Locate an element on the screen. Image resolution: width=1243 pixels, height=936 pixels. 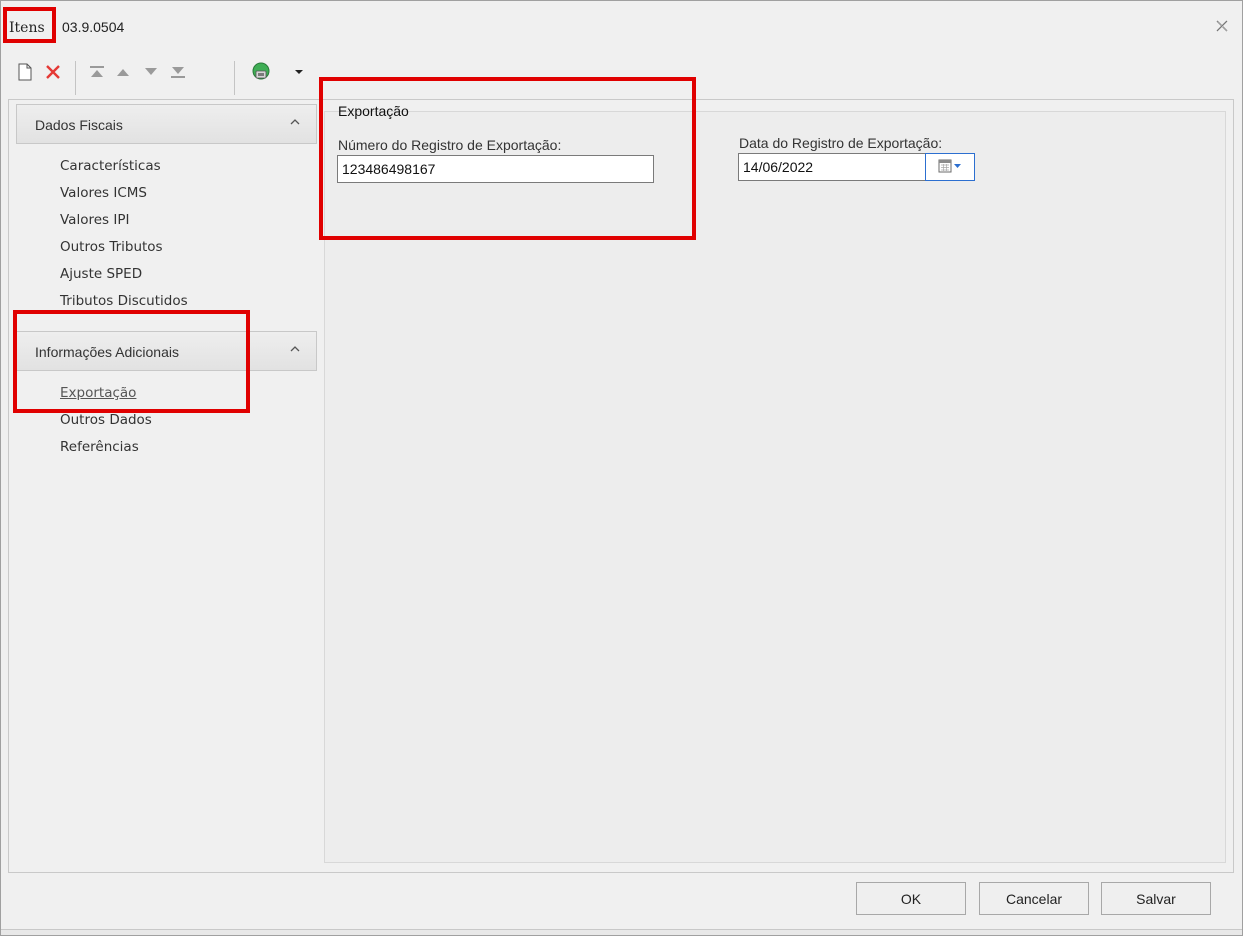
sidebar-item-ajuste-sped: Ajuste SPED is located at coordinates (101, 274).